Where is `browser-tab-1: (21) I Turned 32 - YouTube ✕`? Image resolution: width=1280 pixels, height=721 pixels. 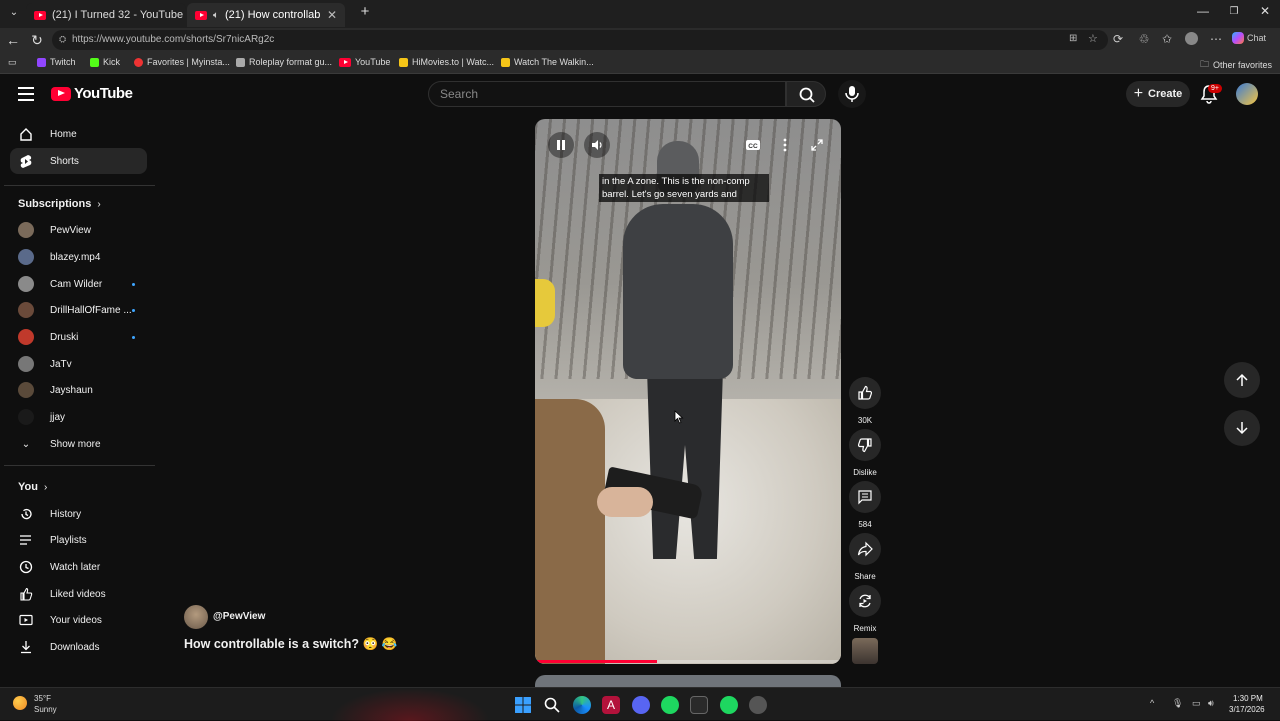 browser-tab-1: (21) I Turned 32 - YouTube ✕ is located at coordinates (106, 15).